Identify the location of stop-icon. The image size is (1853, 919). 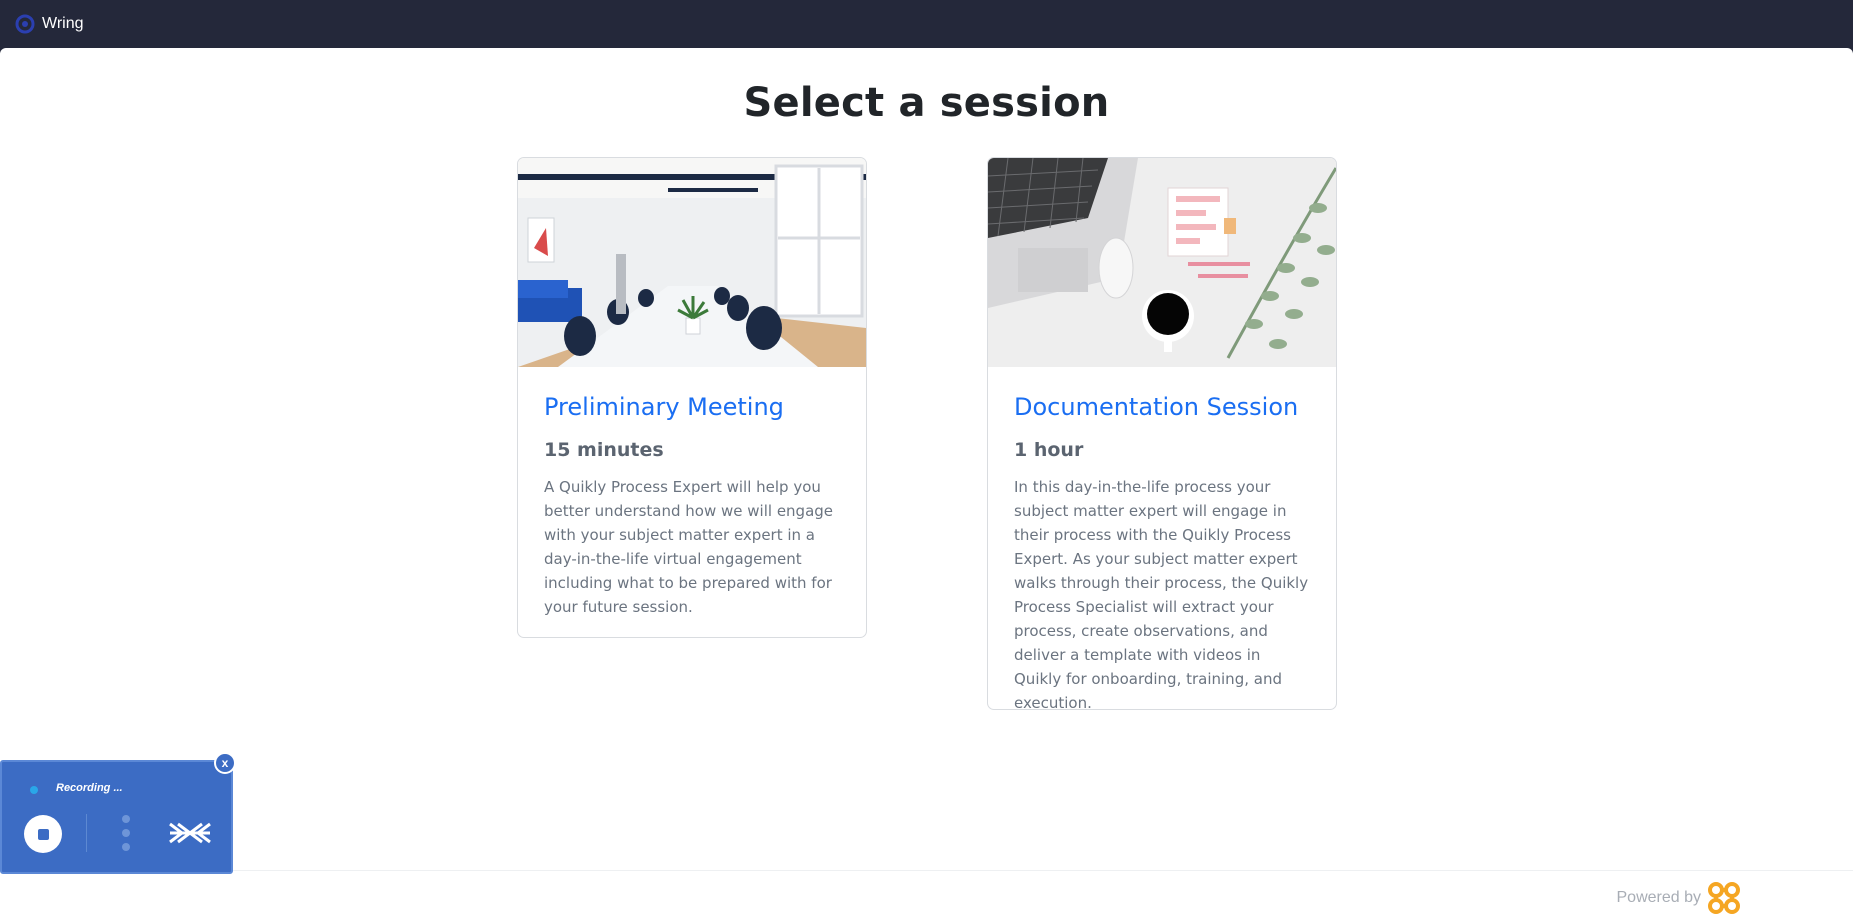
(43, 834).